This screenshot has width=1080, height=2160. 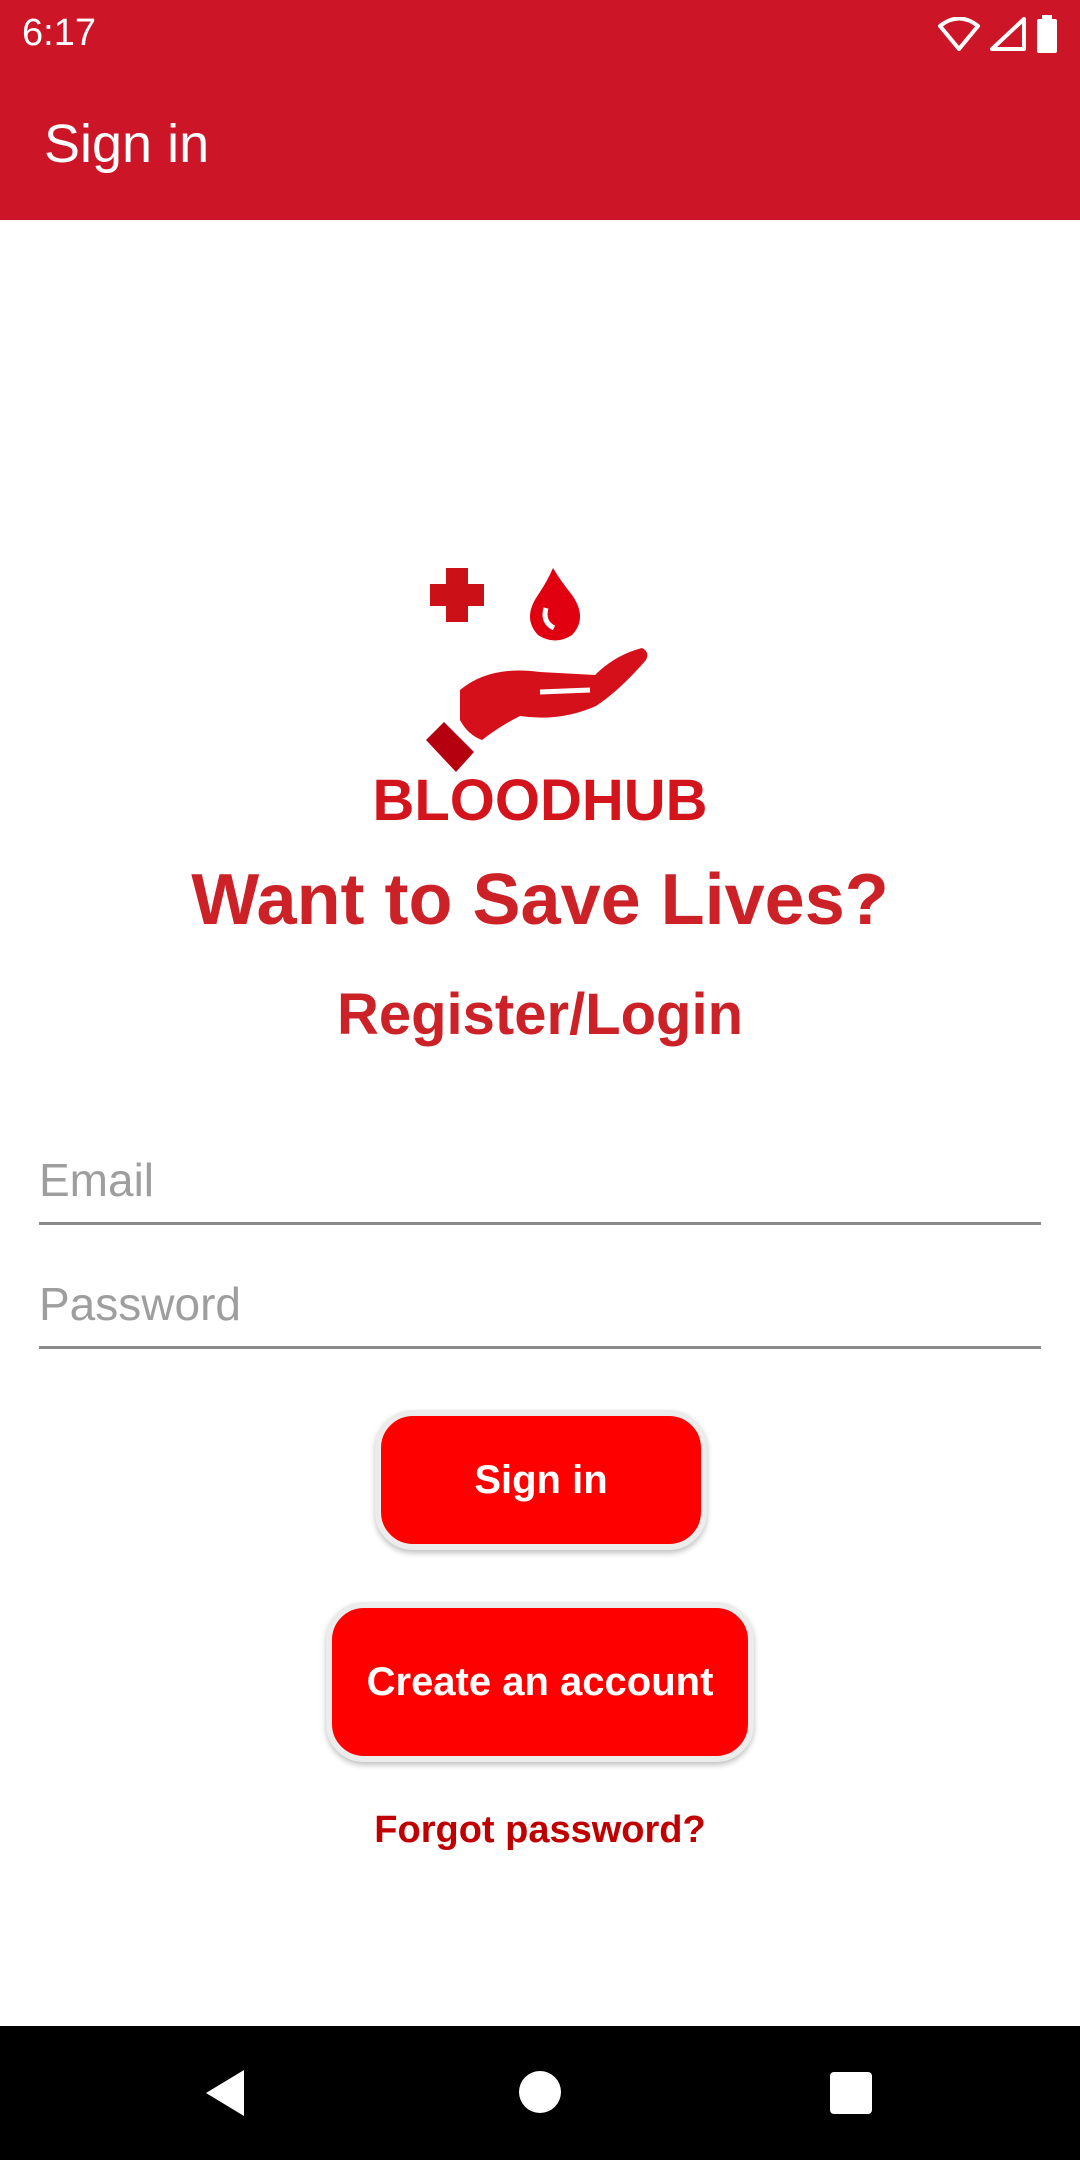 What do you see at coordinates (1047, 34) in the screenshot?
I see `battery-icon` at bounding box center [1047, 34].